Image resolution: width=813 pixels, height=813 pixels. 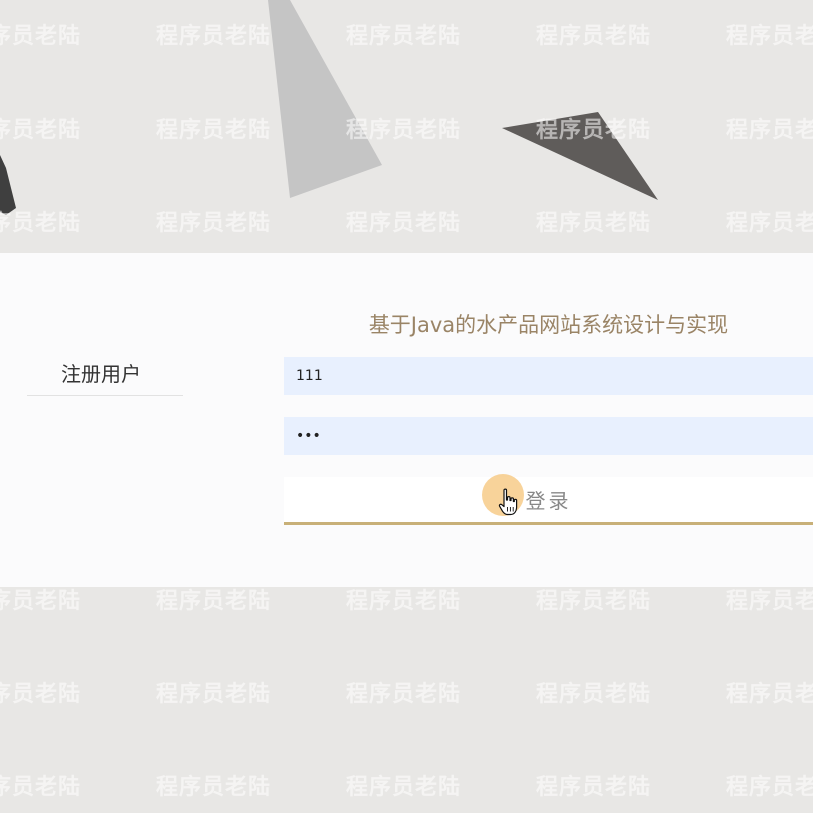 What do you see at coordinates (548, 501) in the screenshot?
I see `login-button: 登录` at bounding box center [548, 501].